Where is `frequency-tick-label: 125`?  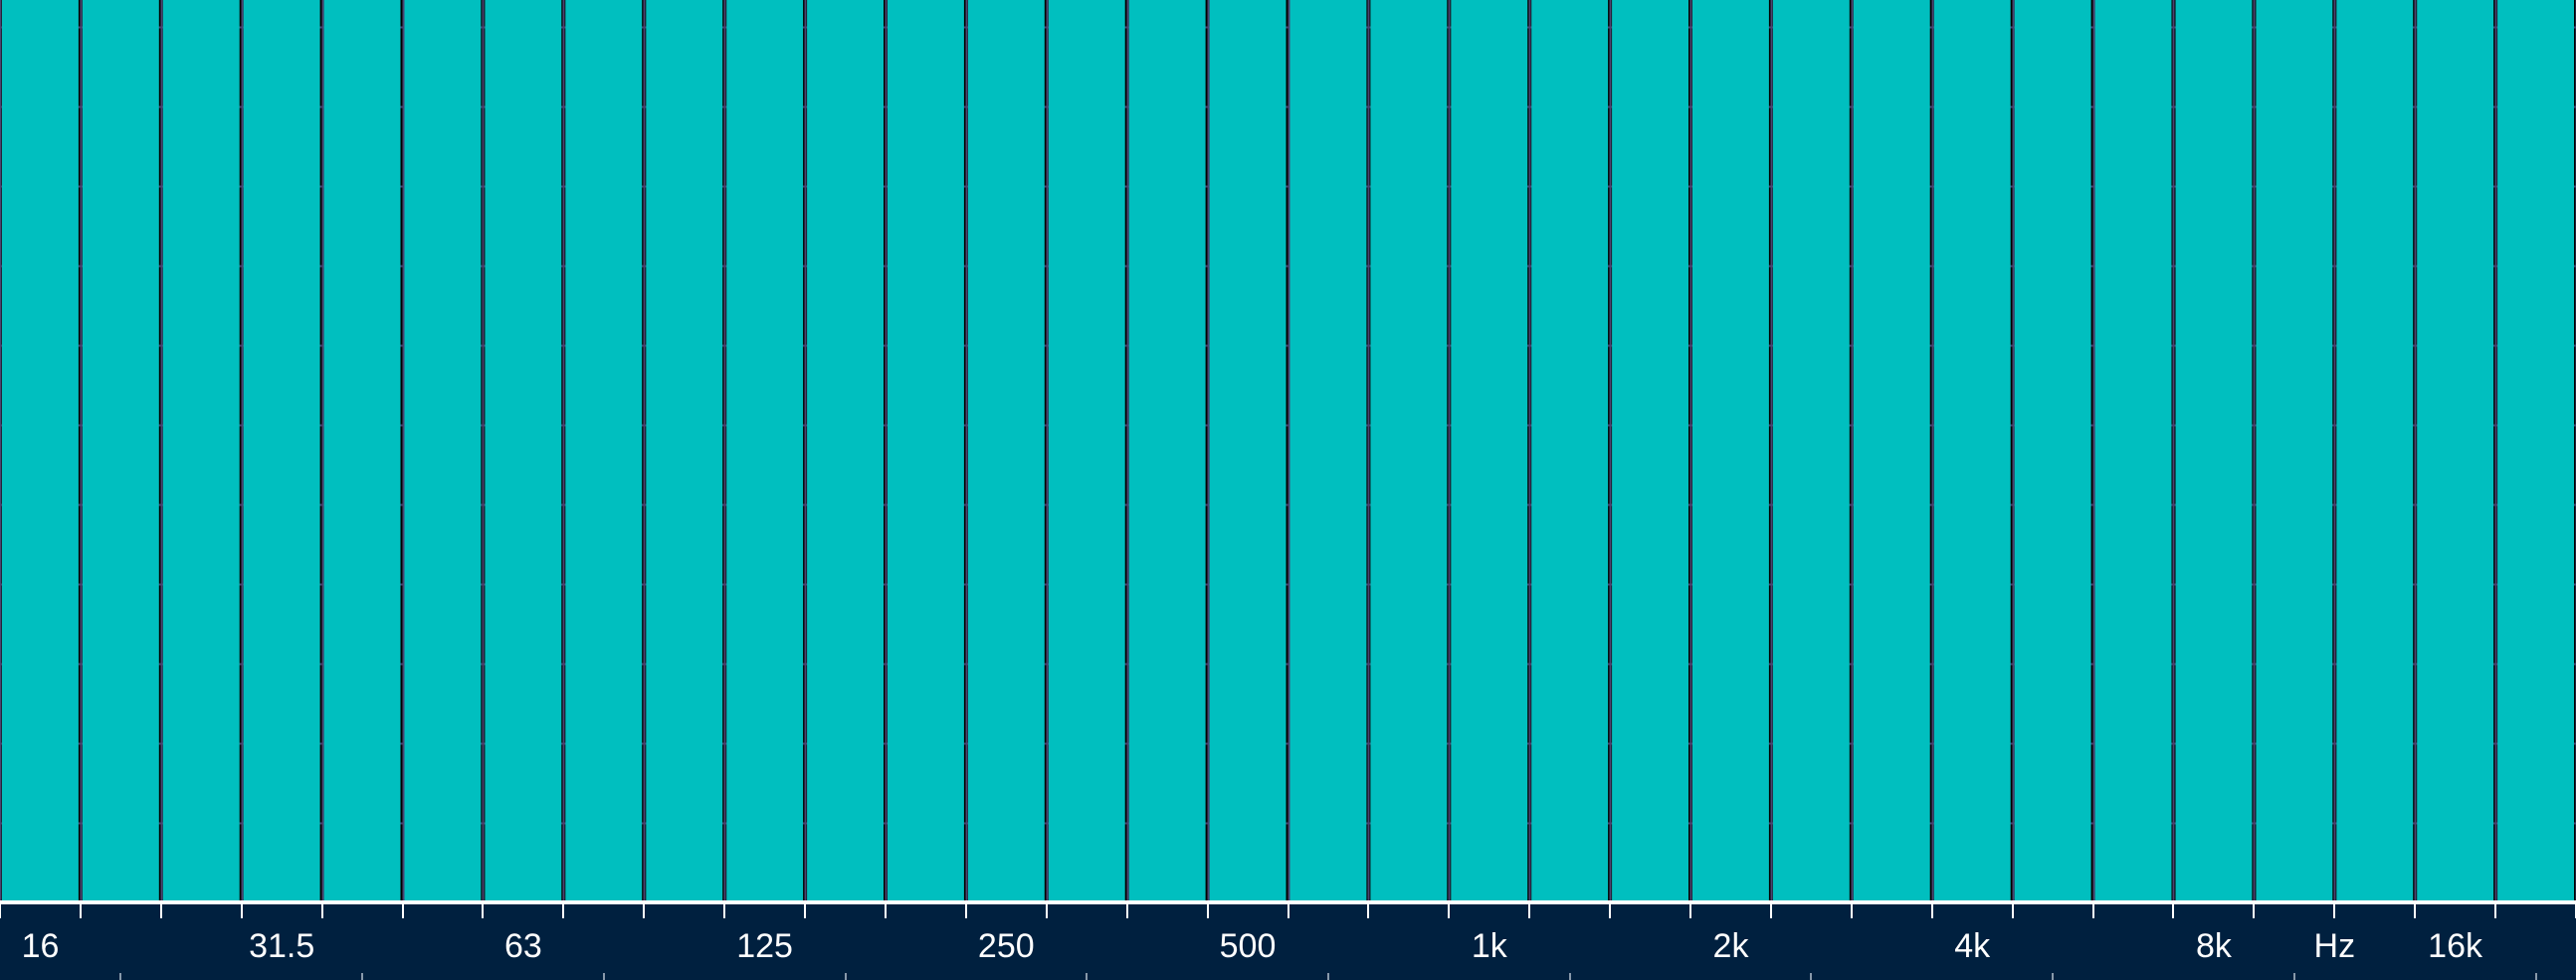 frequency-tick-label: 125 is located at coordinates (764, 946).